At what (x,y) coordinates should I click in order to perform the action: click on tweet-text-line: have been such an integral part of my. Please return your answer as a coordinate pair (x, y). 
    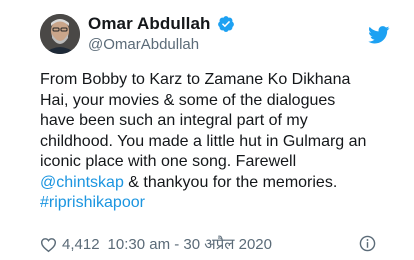
    Looking at the image, I should click on (222, 121).